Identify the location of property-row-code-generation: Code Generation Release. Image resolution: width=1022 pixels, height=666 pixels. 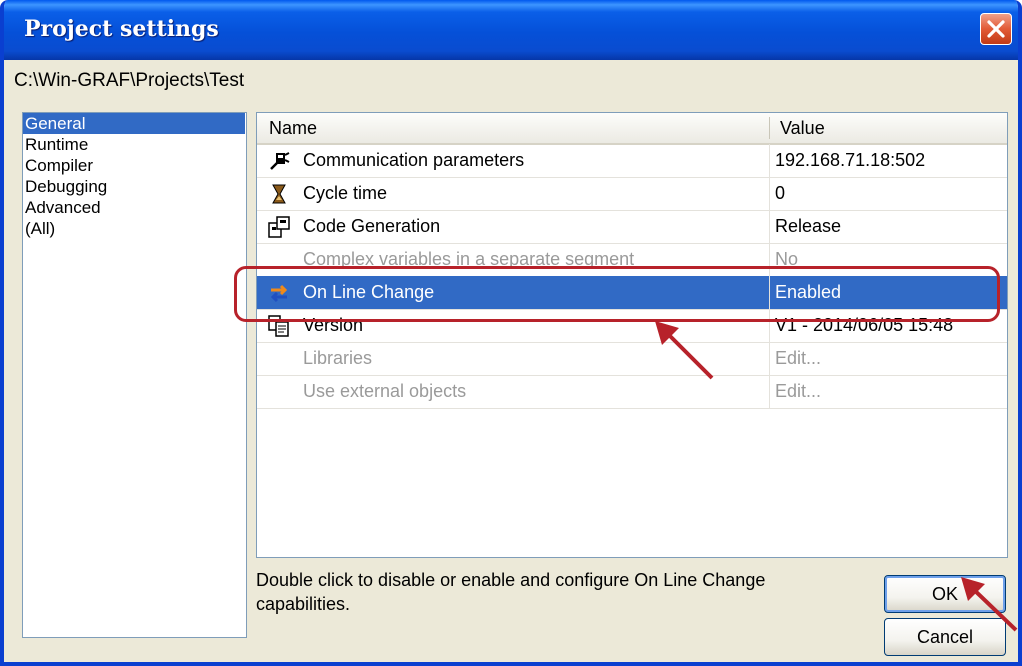
(632, 227).